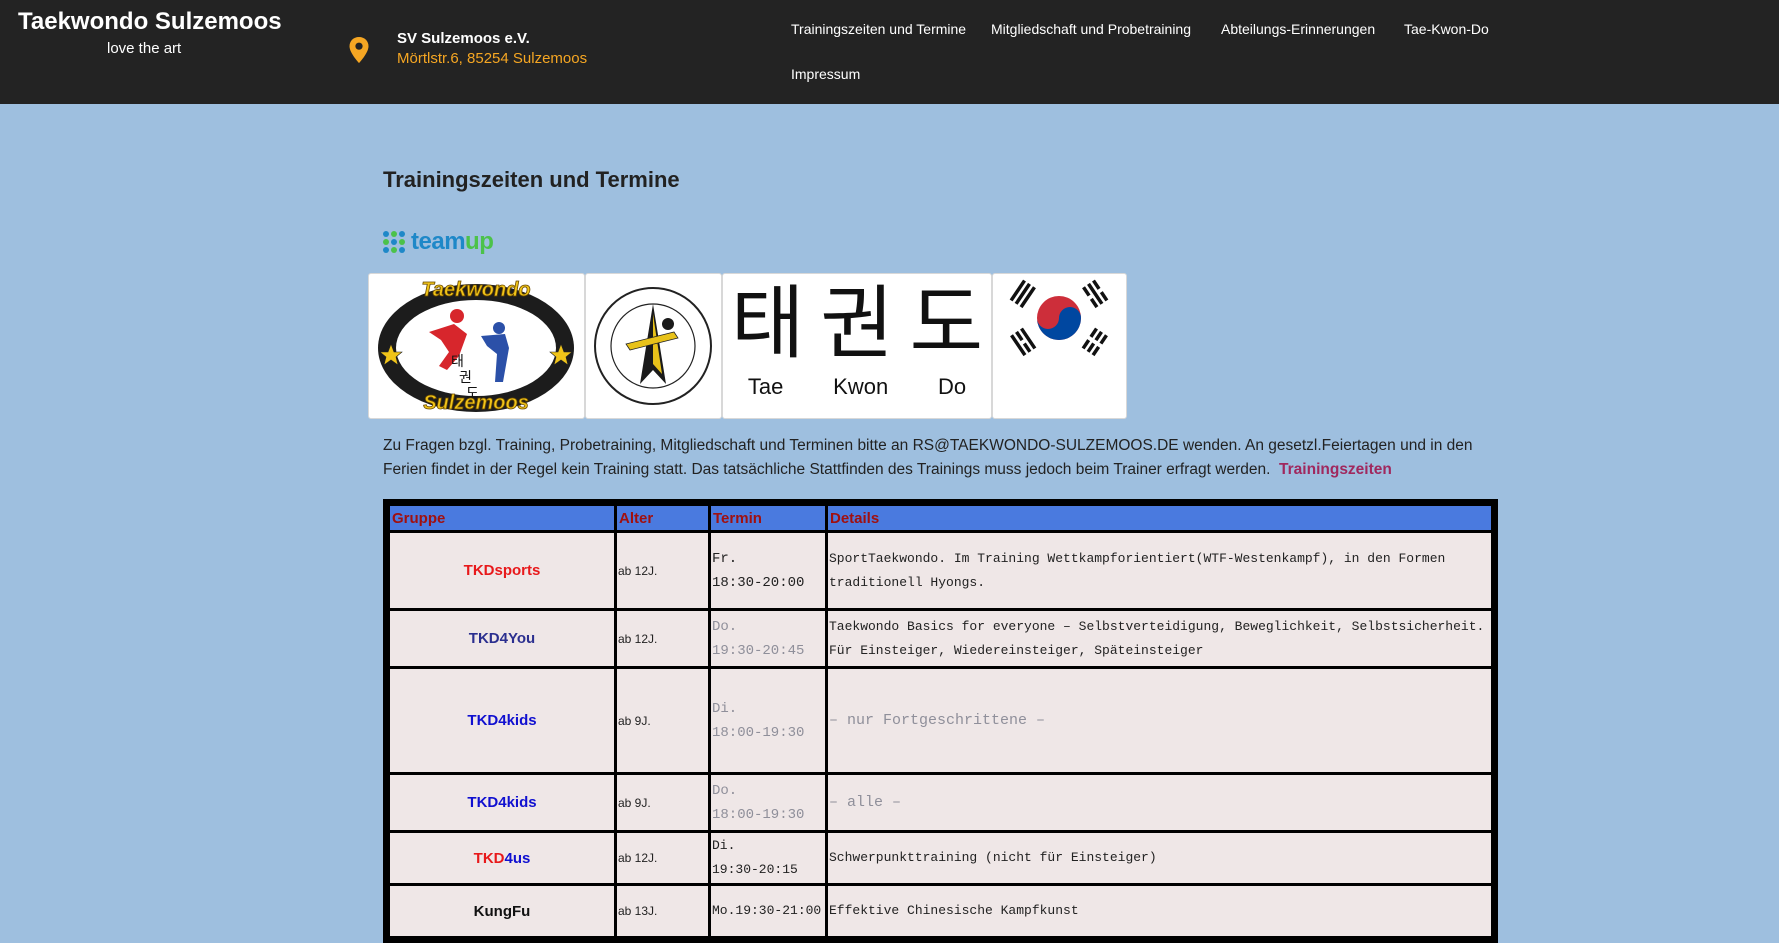 This screenshot has height=943, width=1779. What do you see at coordinates (465, 378) in the screenshot?
I see `club-logo-hangul-2: 권` at bounding box center [465, 378].